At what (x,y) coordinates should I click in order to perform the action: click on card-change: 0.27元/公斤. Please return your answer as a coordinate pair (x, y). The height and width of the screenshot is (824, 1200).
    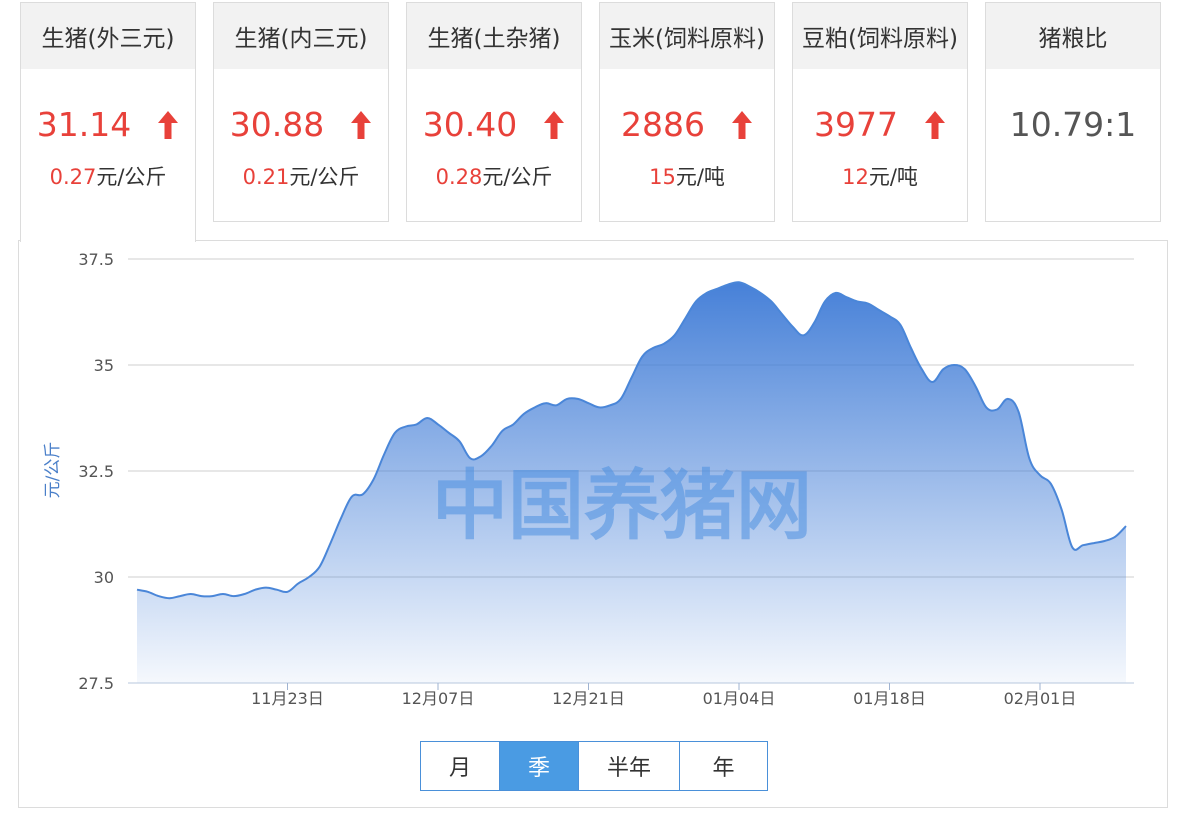
    Looking at the image, I should click on (108, 176).